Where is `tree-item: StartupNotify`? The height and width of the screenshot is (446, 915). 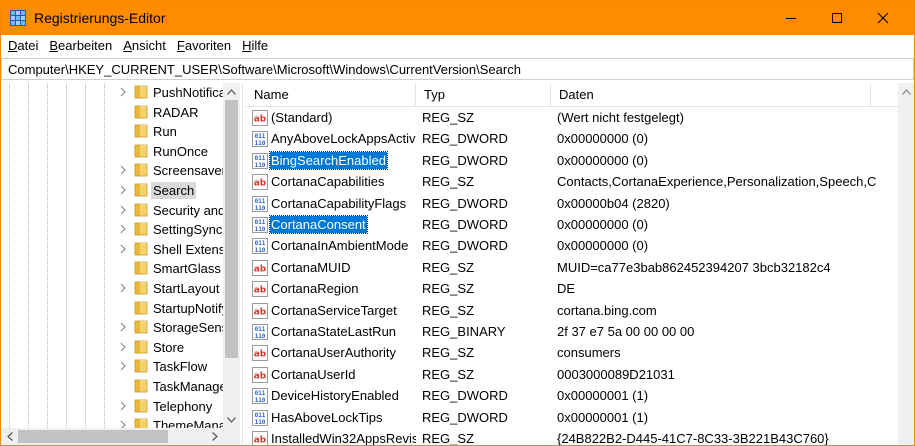
tree-item: StartupNotify is located at coordinates (112, 308).